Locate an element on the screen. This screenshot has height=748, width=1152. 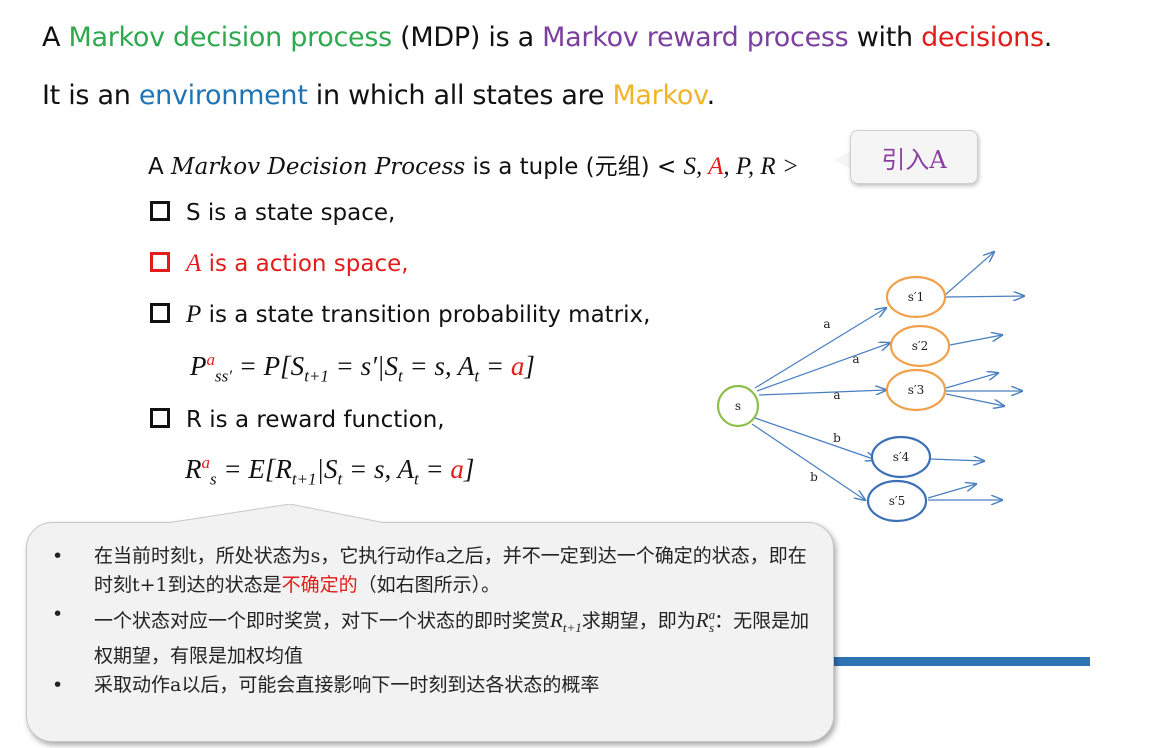
note-text: 采取动作a以后，可能会直接影响下一时刻到达各状态的概率 is located at coordinates (347, 685).